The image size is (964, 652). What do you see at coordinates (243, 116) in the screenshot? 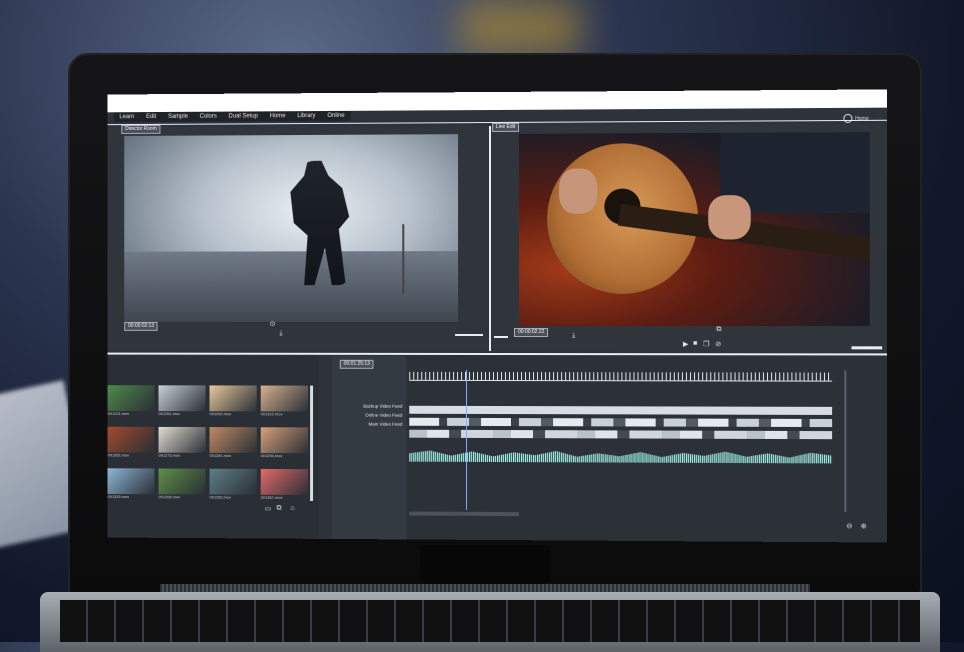
I see `menu-item-dual-setup: Dual Setup` at bounding box center [243, 116].